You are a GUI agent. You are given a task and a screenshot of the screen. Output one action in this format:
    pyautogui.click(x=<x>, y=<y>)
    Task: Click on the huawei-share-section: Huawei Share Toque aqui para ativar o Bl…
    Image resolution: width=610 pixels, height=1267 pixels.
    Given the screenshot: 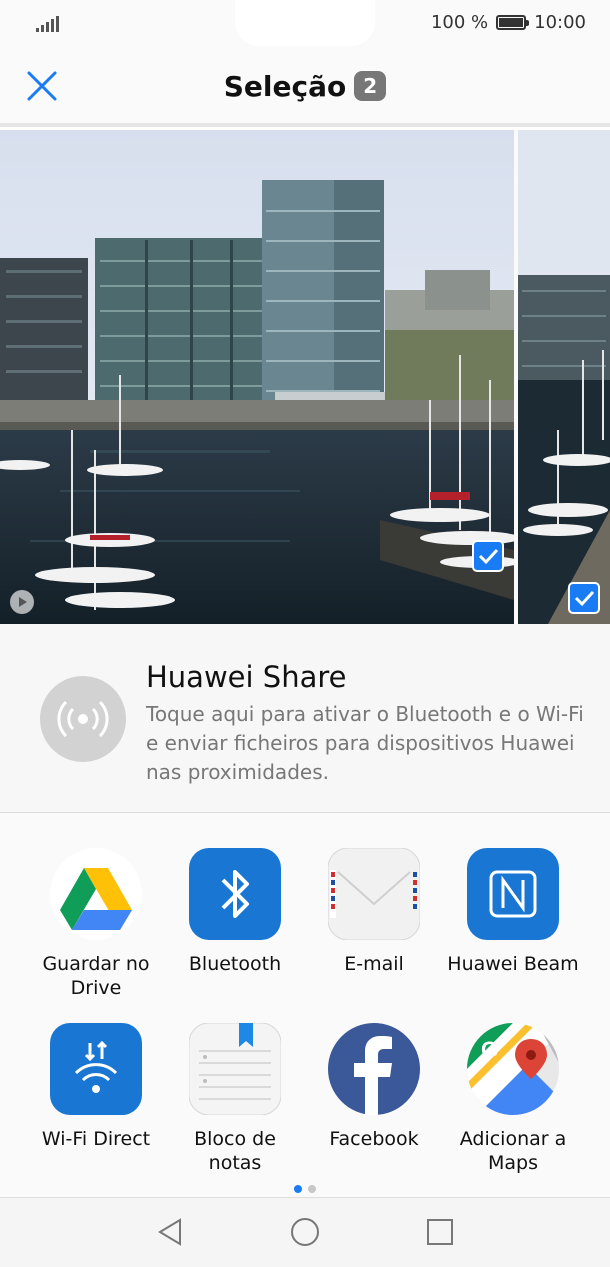 What is the action you would take?
    pyautogui.click(x=305, y=718)
    